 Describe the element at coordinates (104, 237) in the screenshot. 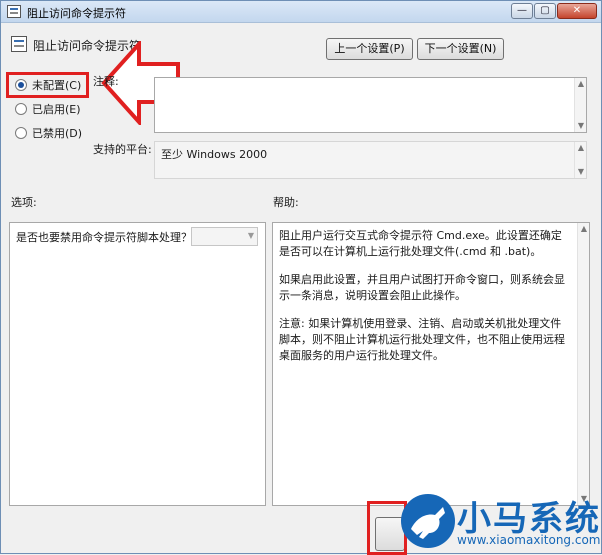

I see `option-question: 是否也要禁用命令提示符脚本处理？` at that location.